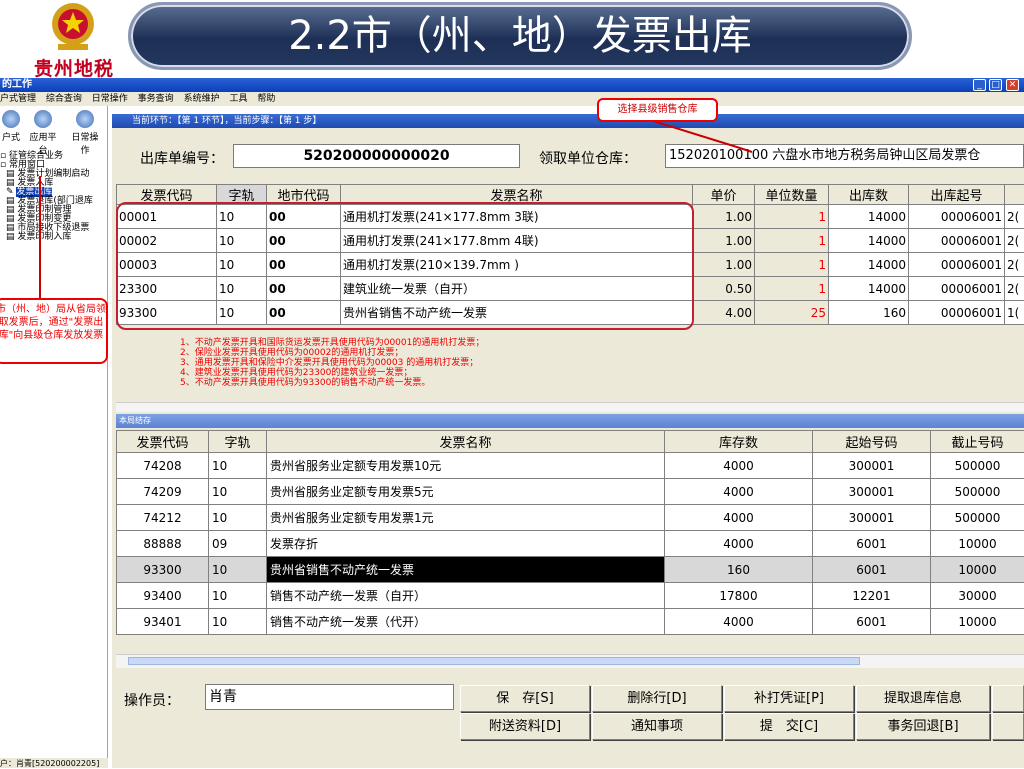 This screenshot has height=769, width=1024. I want to click on table-row: 8888809发票存折4000600110000, so click(570, 544).